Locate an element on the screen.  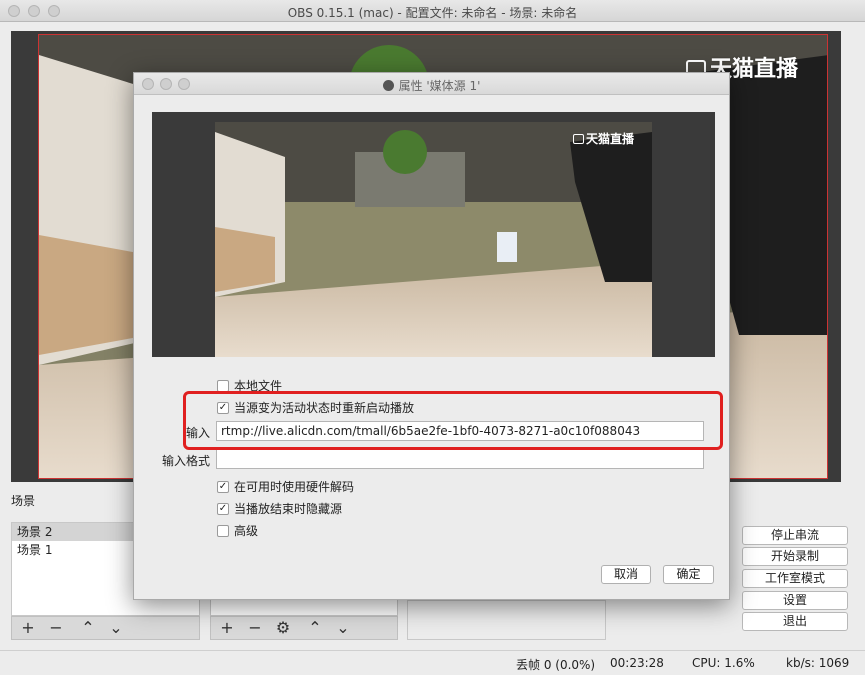
watermark-logo-small: 天猫直播 is located at coordinates (603, 138).